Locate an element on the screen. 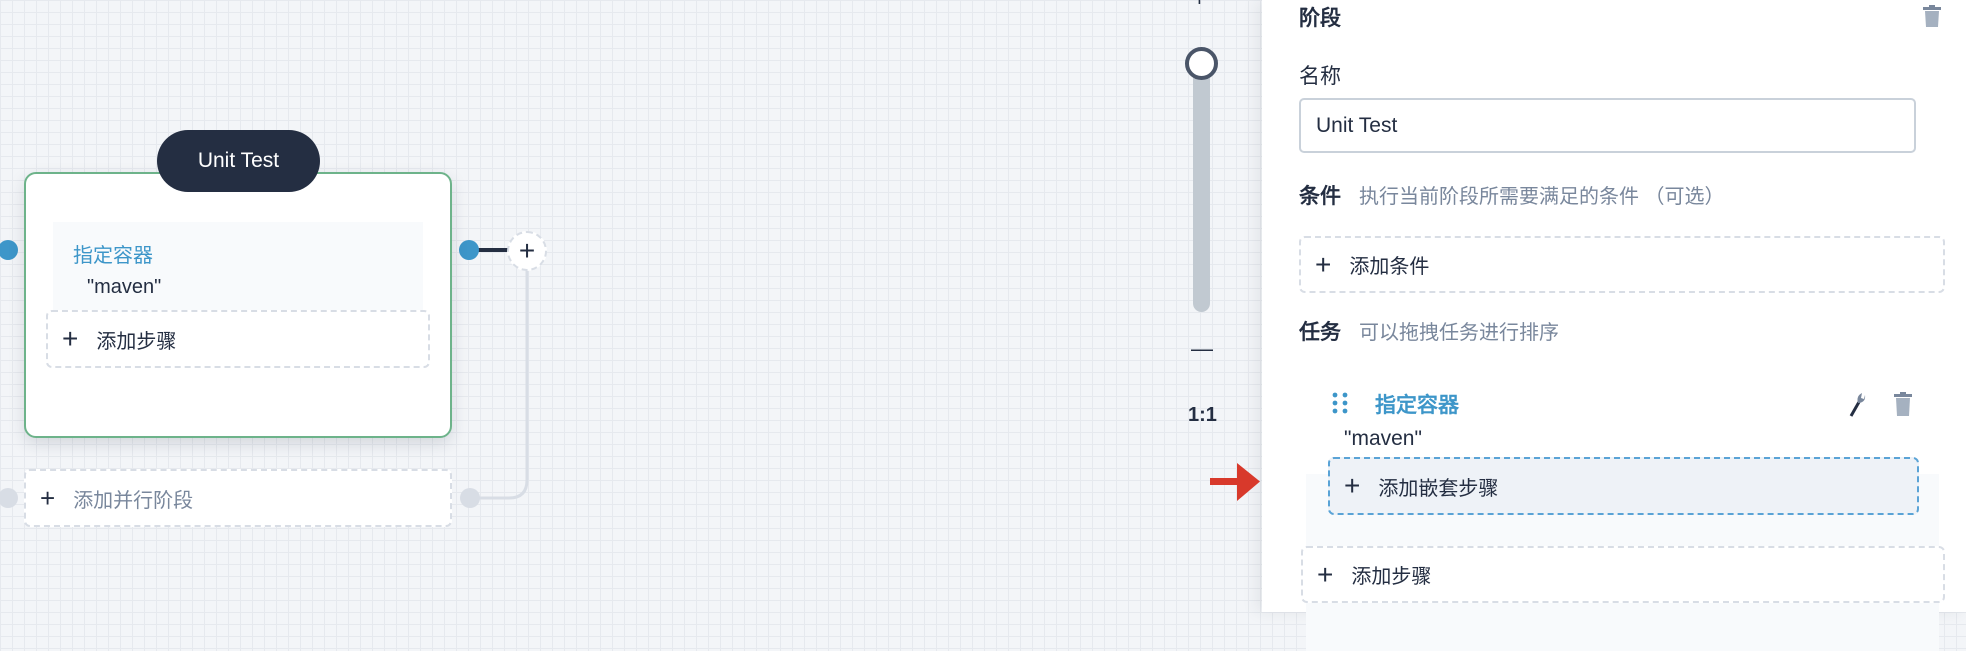 This screenshot has height=651, width=1966. zoom-slider-track is located at coordinates (1201, 186).